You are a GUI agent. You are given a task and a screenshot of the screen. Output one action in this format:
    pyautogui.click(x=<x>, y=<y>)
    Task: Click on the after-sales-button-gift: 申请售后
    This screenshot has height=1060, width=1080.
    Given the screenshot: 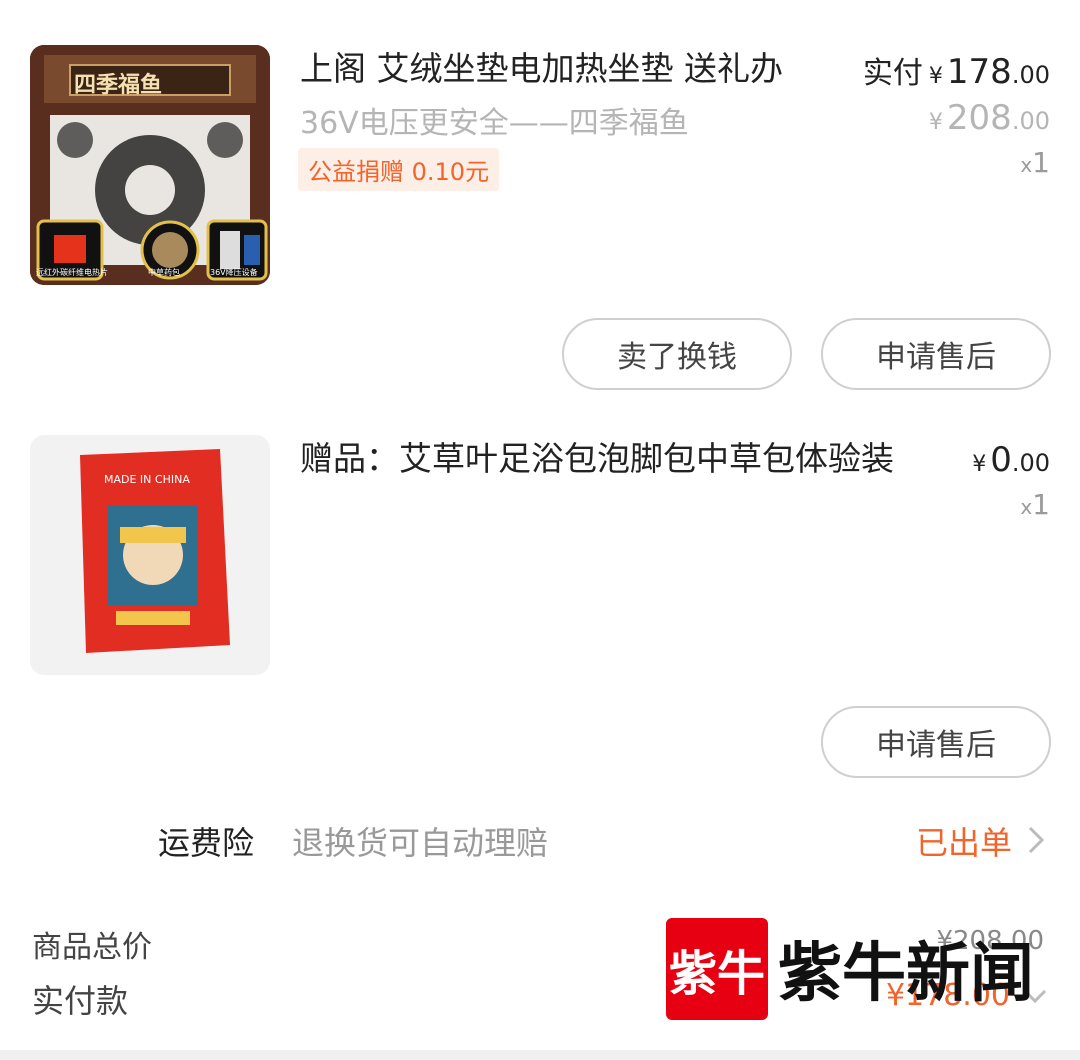 What is the action you would take?
    pyautogui.click(x=936, y=742)
    